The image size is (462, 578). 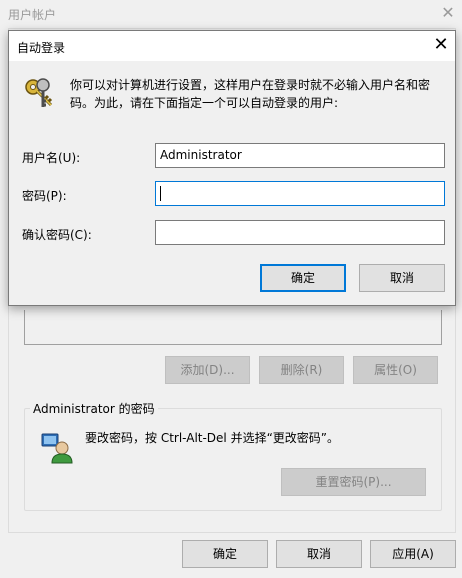 What do you see at coordinates (300, 155) in the screenshot?
I see `username-field: Administrator` at bounding box center [300, 155].